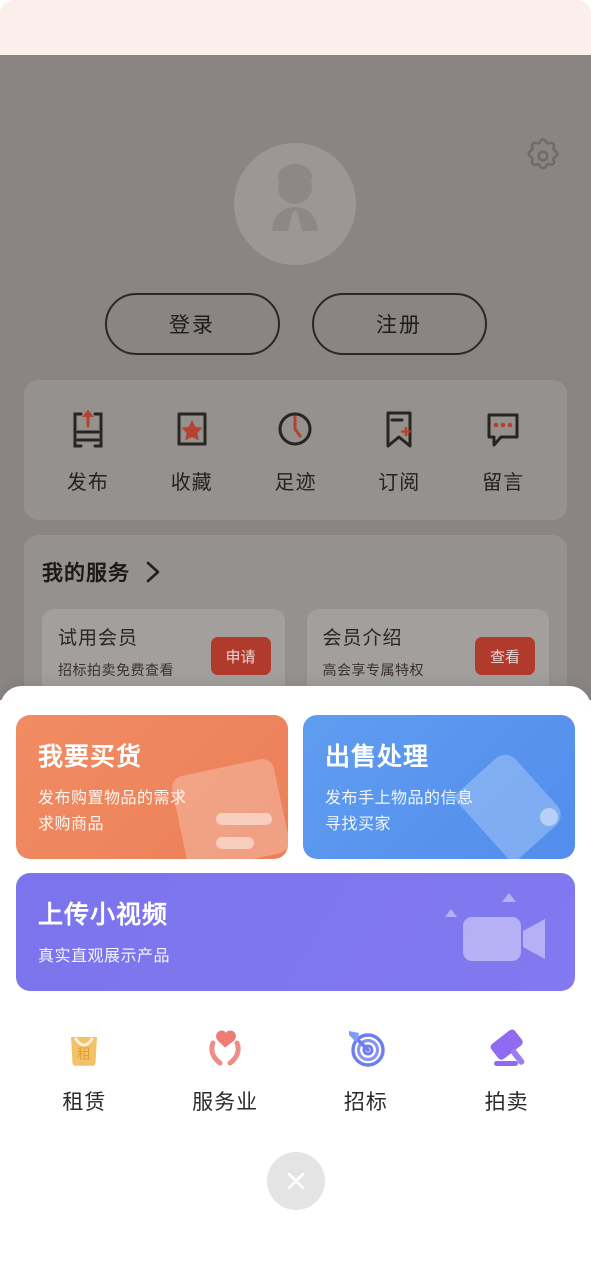 Image resolution: width=591 pixels, height=1280 pixels. I want to click on message-bubble-icon, so click(503, 429).